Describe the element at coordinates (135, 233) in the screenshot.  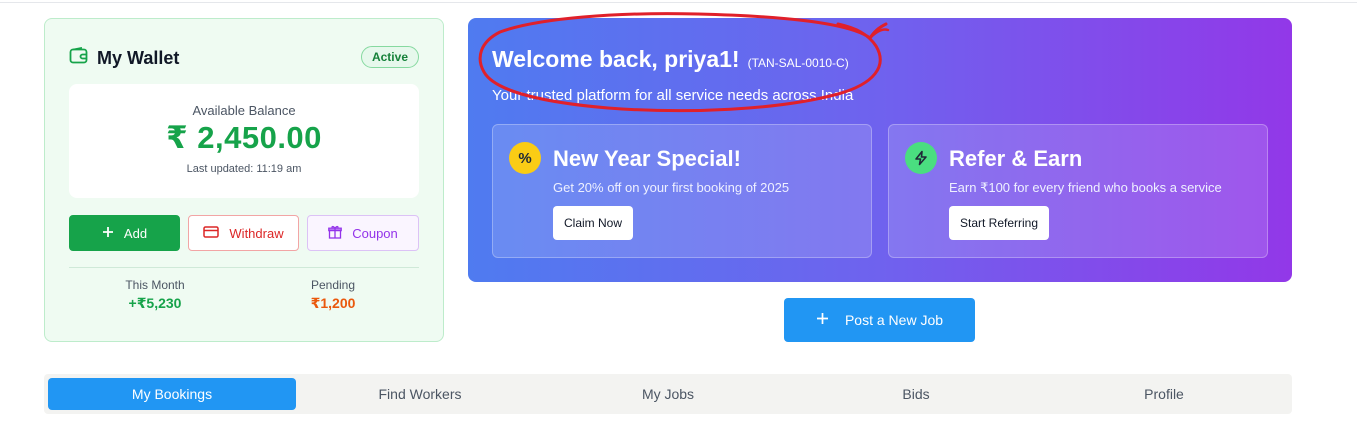
I see `add-label: Add` at that location.